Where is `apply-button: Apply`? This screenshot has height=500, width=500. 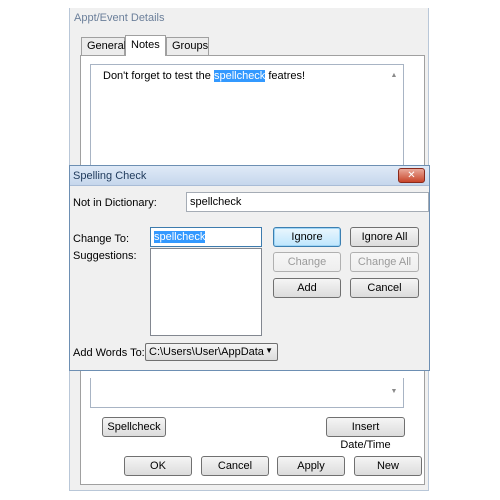 apply-button: Apply is located at coordinates (311, 466).